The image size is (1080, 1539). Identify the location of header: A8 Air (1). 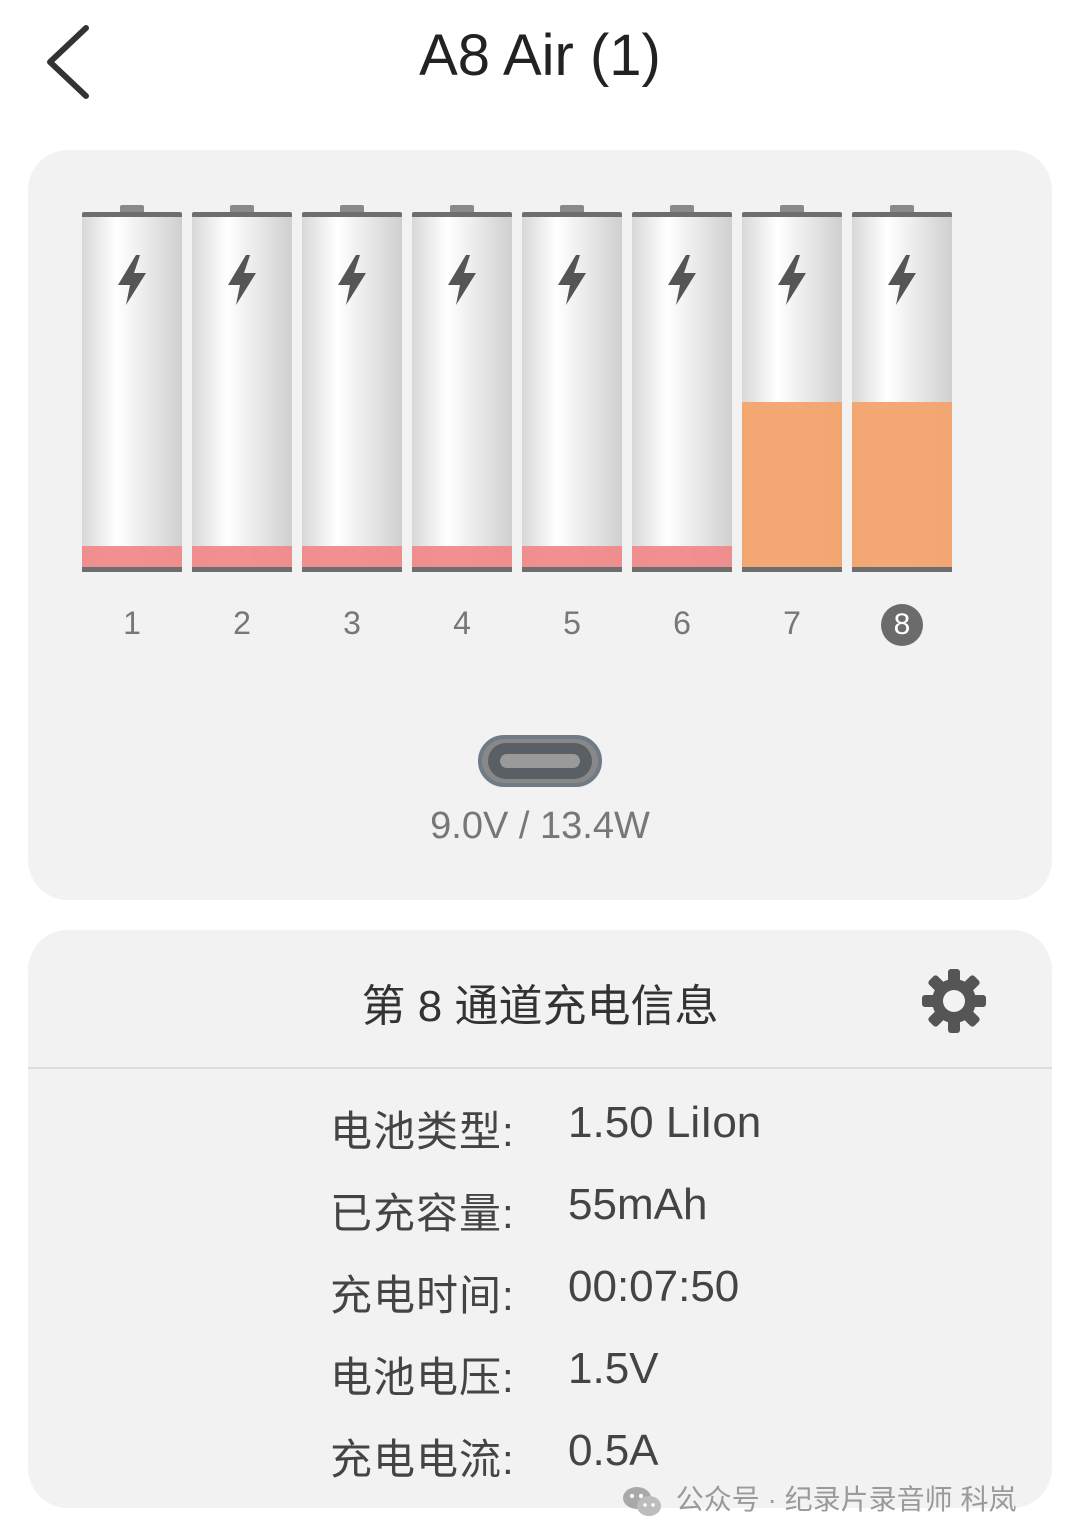
(540, 60).